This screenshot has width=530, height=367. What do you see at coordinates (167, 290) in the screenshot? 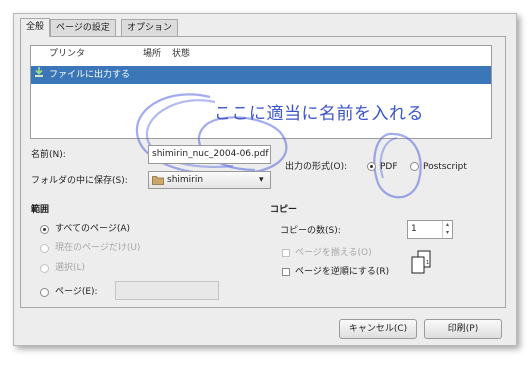
I see `pages-input` at bounding box center [167, 290].